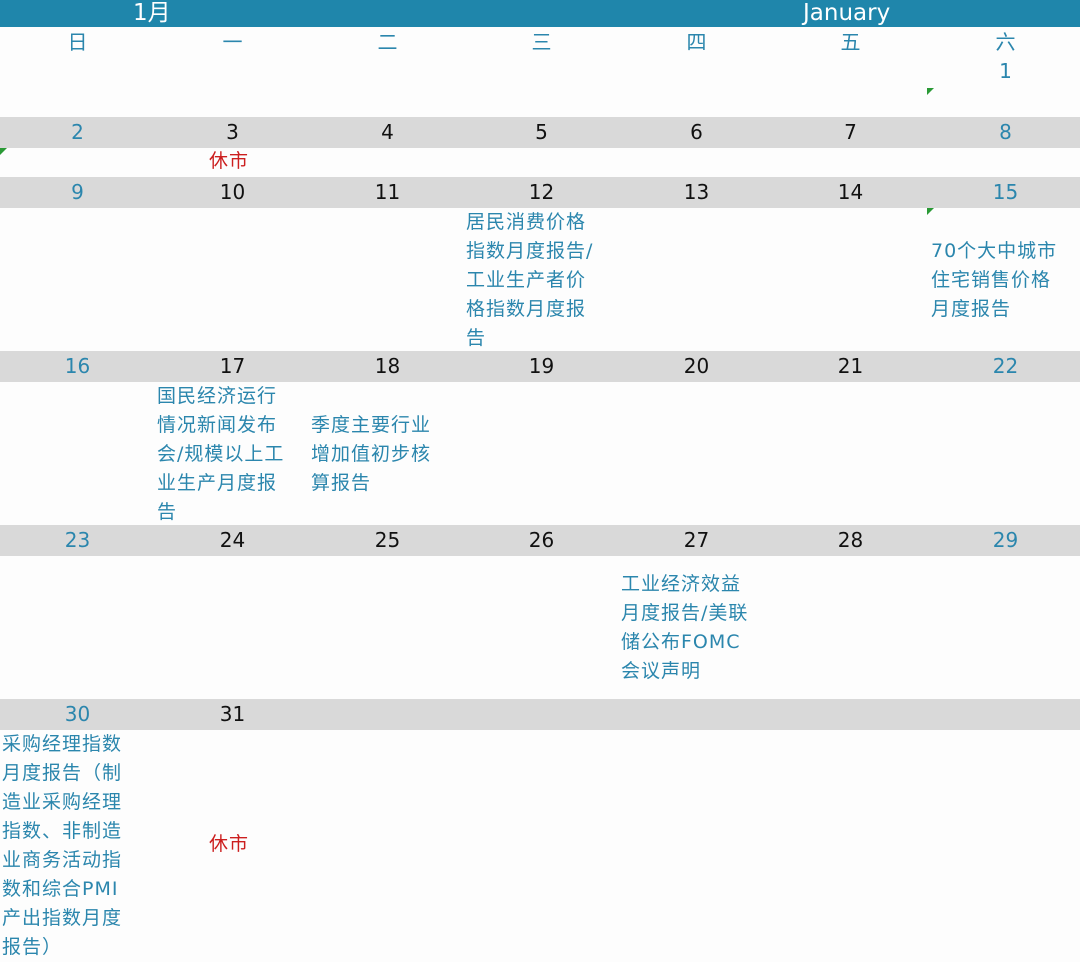 This screenshot has width=1080, height=962. I want to click on day-number: 22, so click(1005, 366).